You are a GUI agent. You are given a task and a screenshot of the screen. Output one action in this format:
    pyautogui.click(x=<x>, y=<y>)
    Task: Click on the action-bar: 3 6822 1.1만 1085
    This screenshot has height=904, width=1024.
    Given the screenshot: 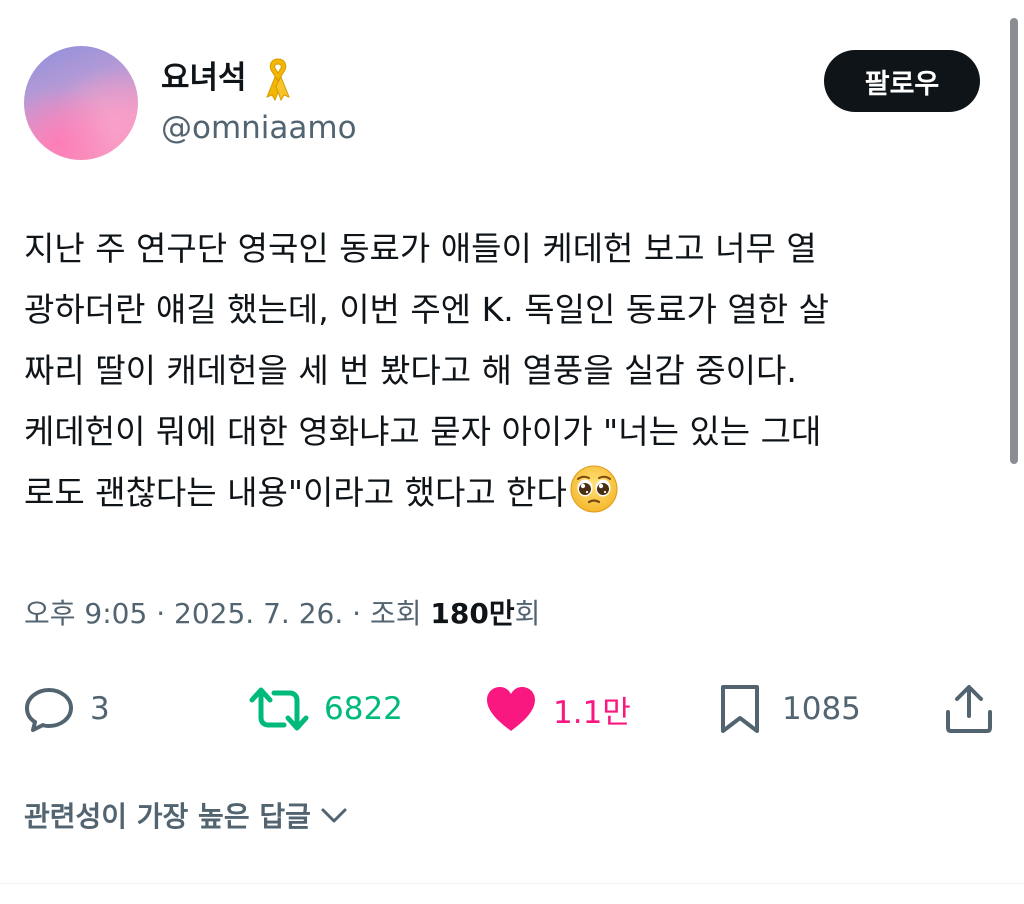 What is the action you would take?
    pyautogui.click(x=512, y=709)
    